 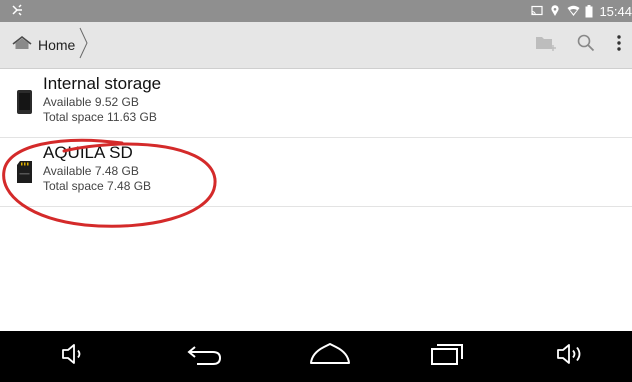 I want to click on breadcrumb-home: Home, so click(x=50, y=45).